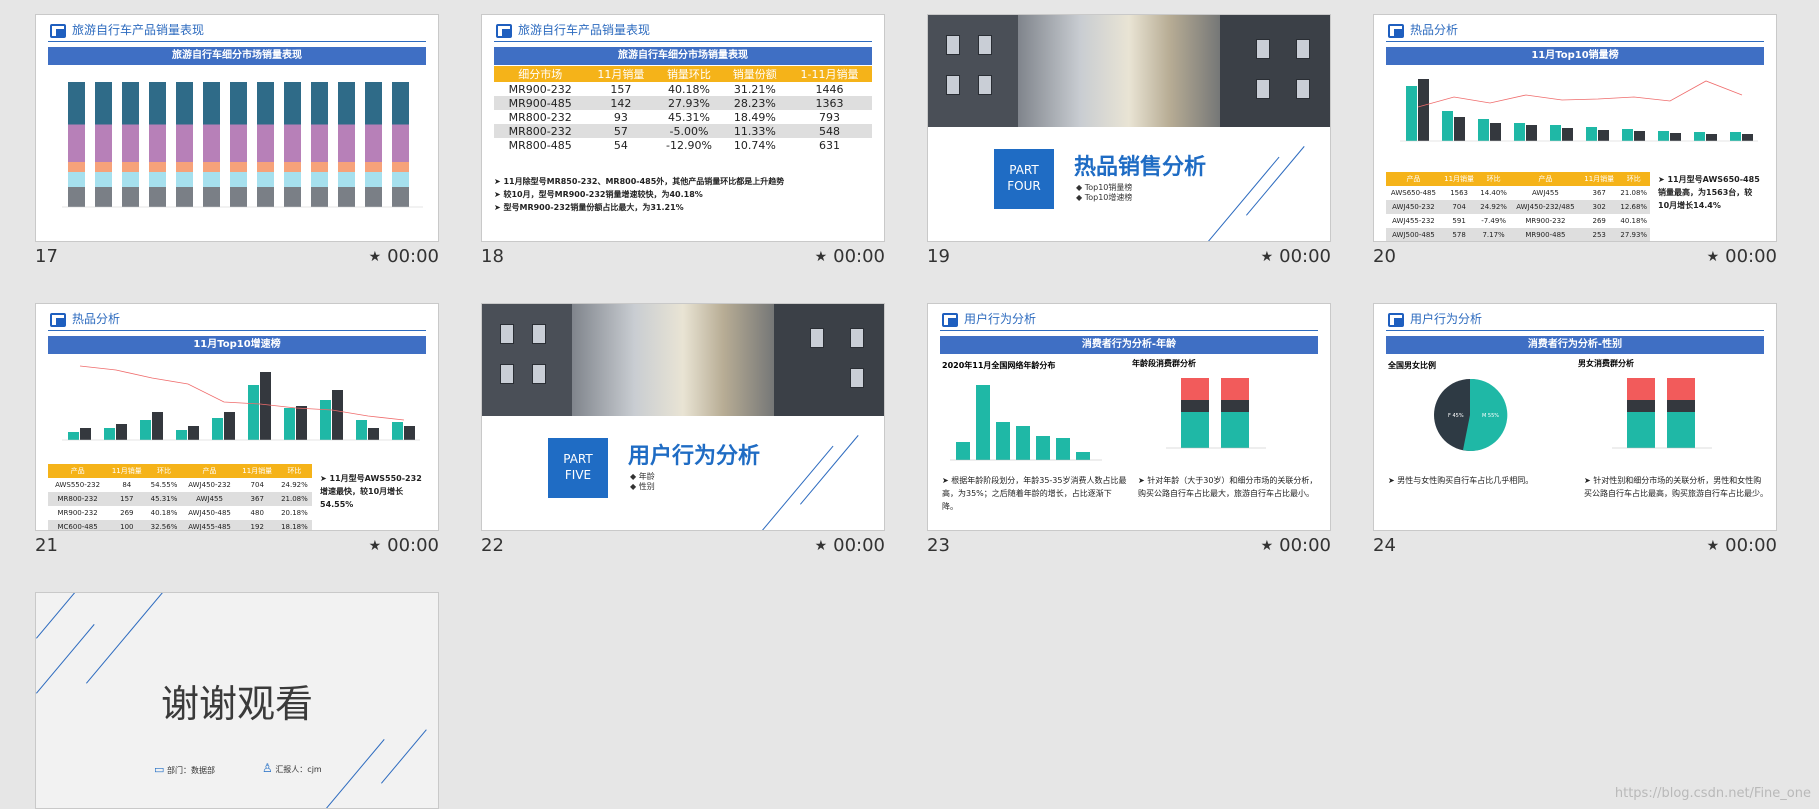 The height and width of the screenshot is (809, 1819). Describe the element at coordinates (127, 525) in the screenshot. I see `table-cell: 100` at that location.